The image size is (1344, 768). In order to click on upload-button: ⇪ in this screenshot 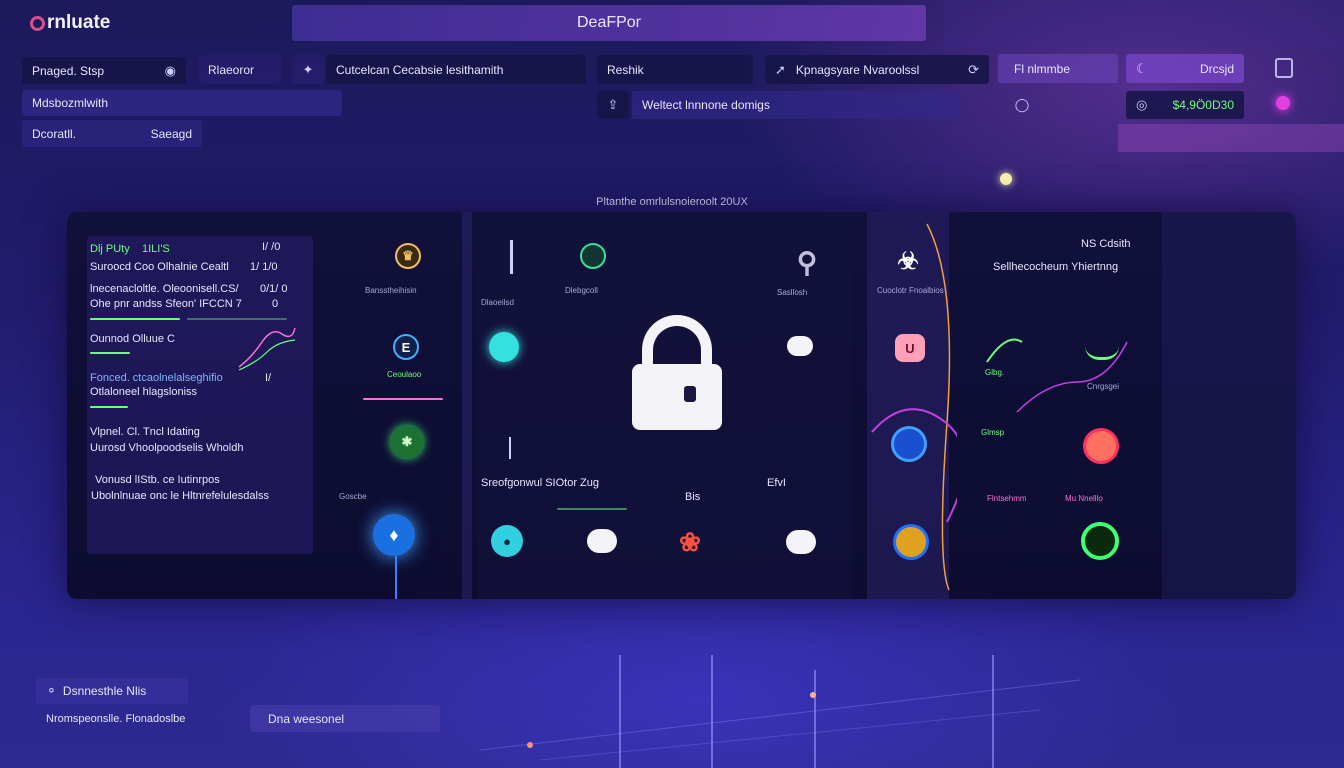, I will do `click(613, 105)`.